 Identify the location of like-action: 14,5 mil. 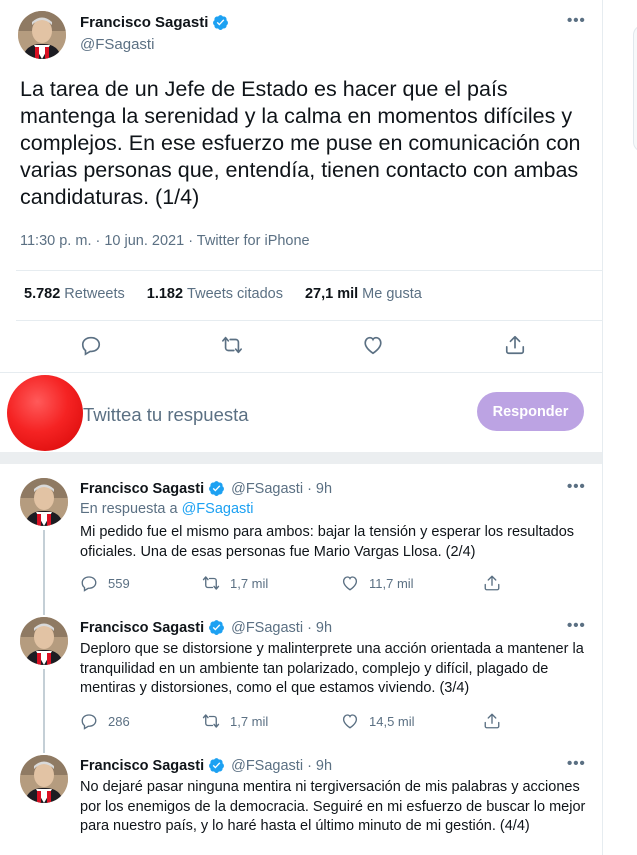
(378, 721).